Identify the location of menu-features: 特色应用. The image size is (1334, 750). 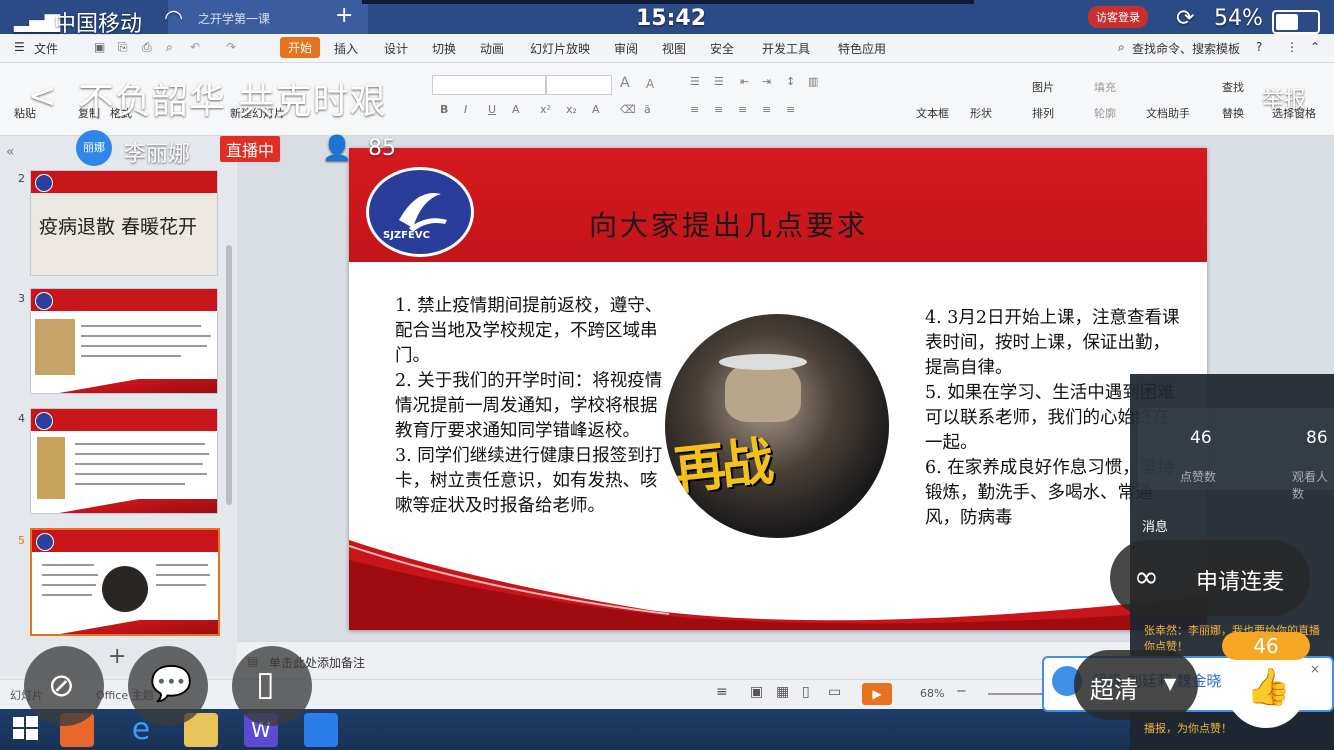
(862, 48).